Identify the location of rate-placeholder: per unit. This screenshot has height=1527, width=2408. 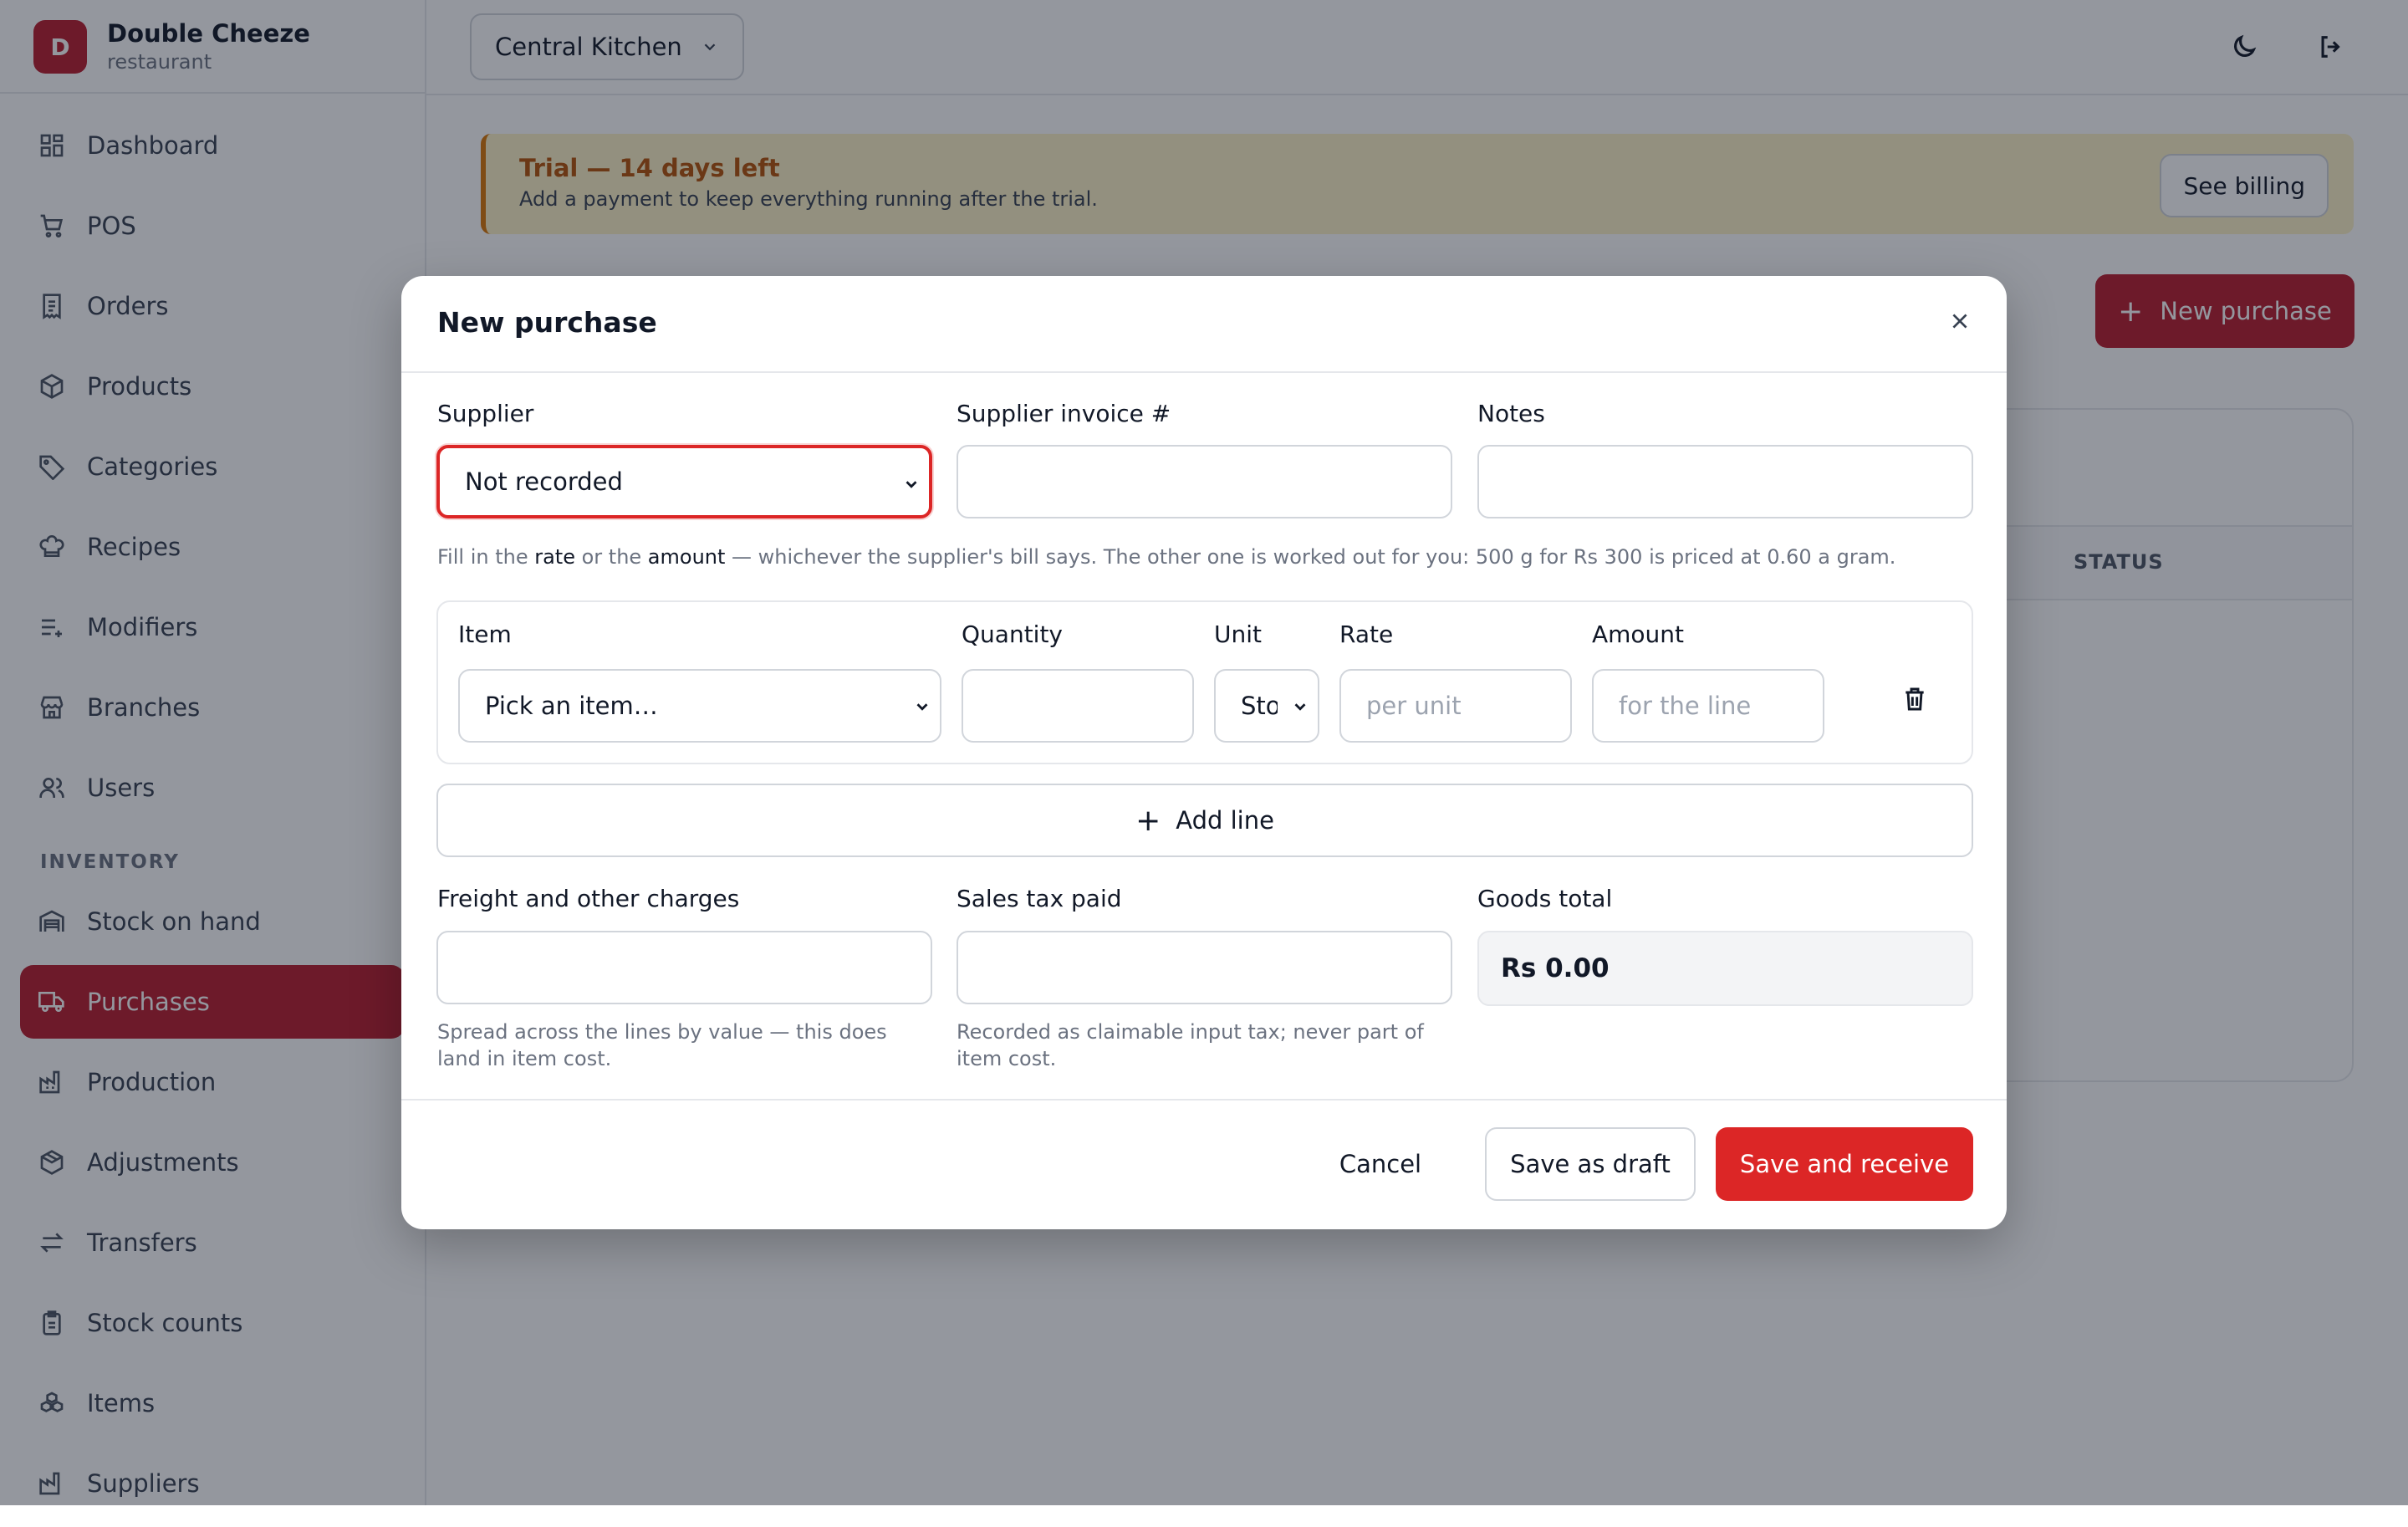
(1414, 706).